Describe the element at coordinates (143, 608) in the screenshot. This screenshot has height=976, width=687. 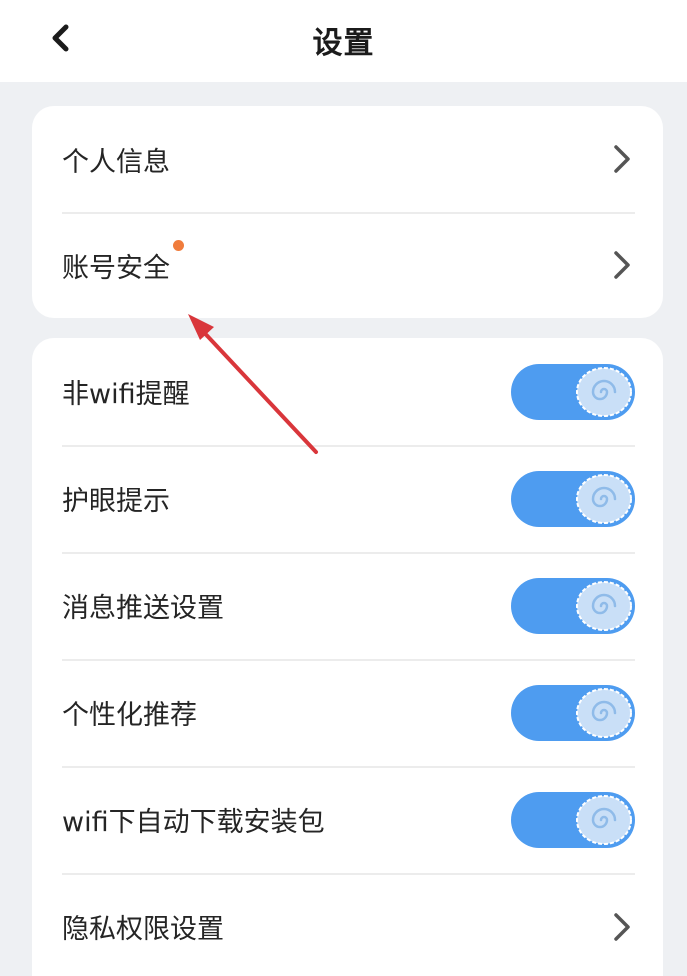
I see `row-label: 消息推送设置` at that location.